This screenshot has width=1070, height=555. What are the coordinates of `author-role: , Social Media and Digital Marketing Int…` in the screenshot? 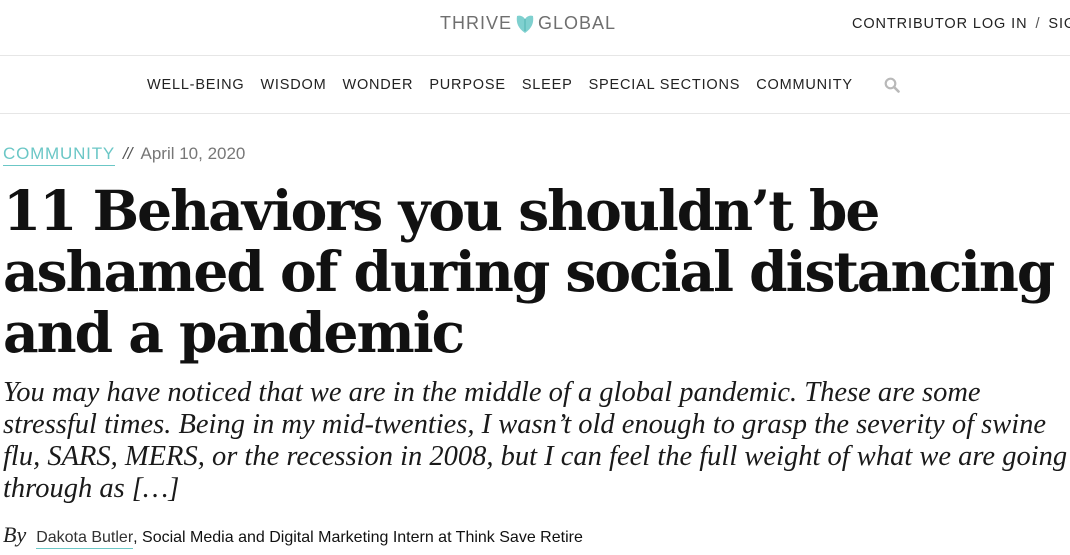 It's located at (358, 537).